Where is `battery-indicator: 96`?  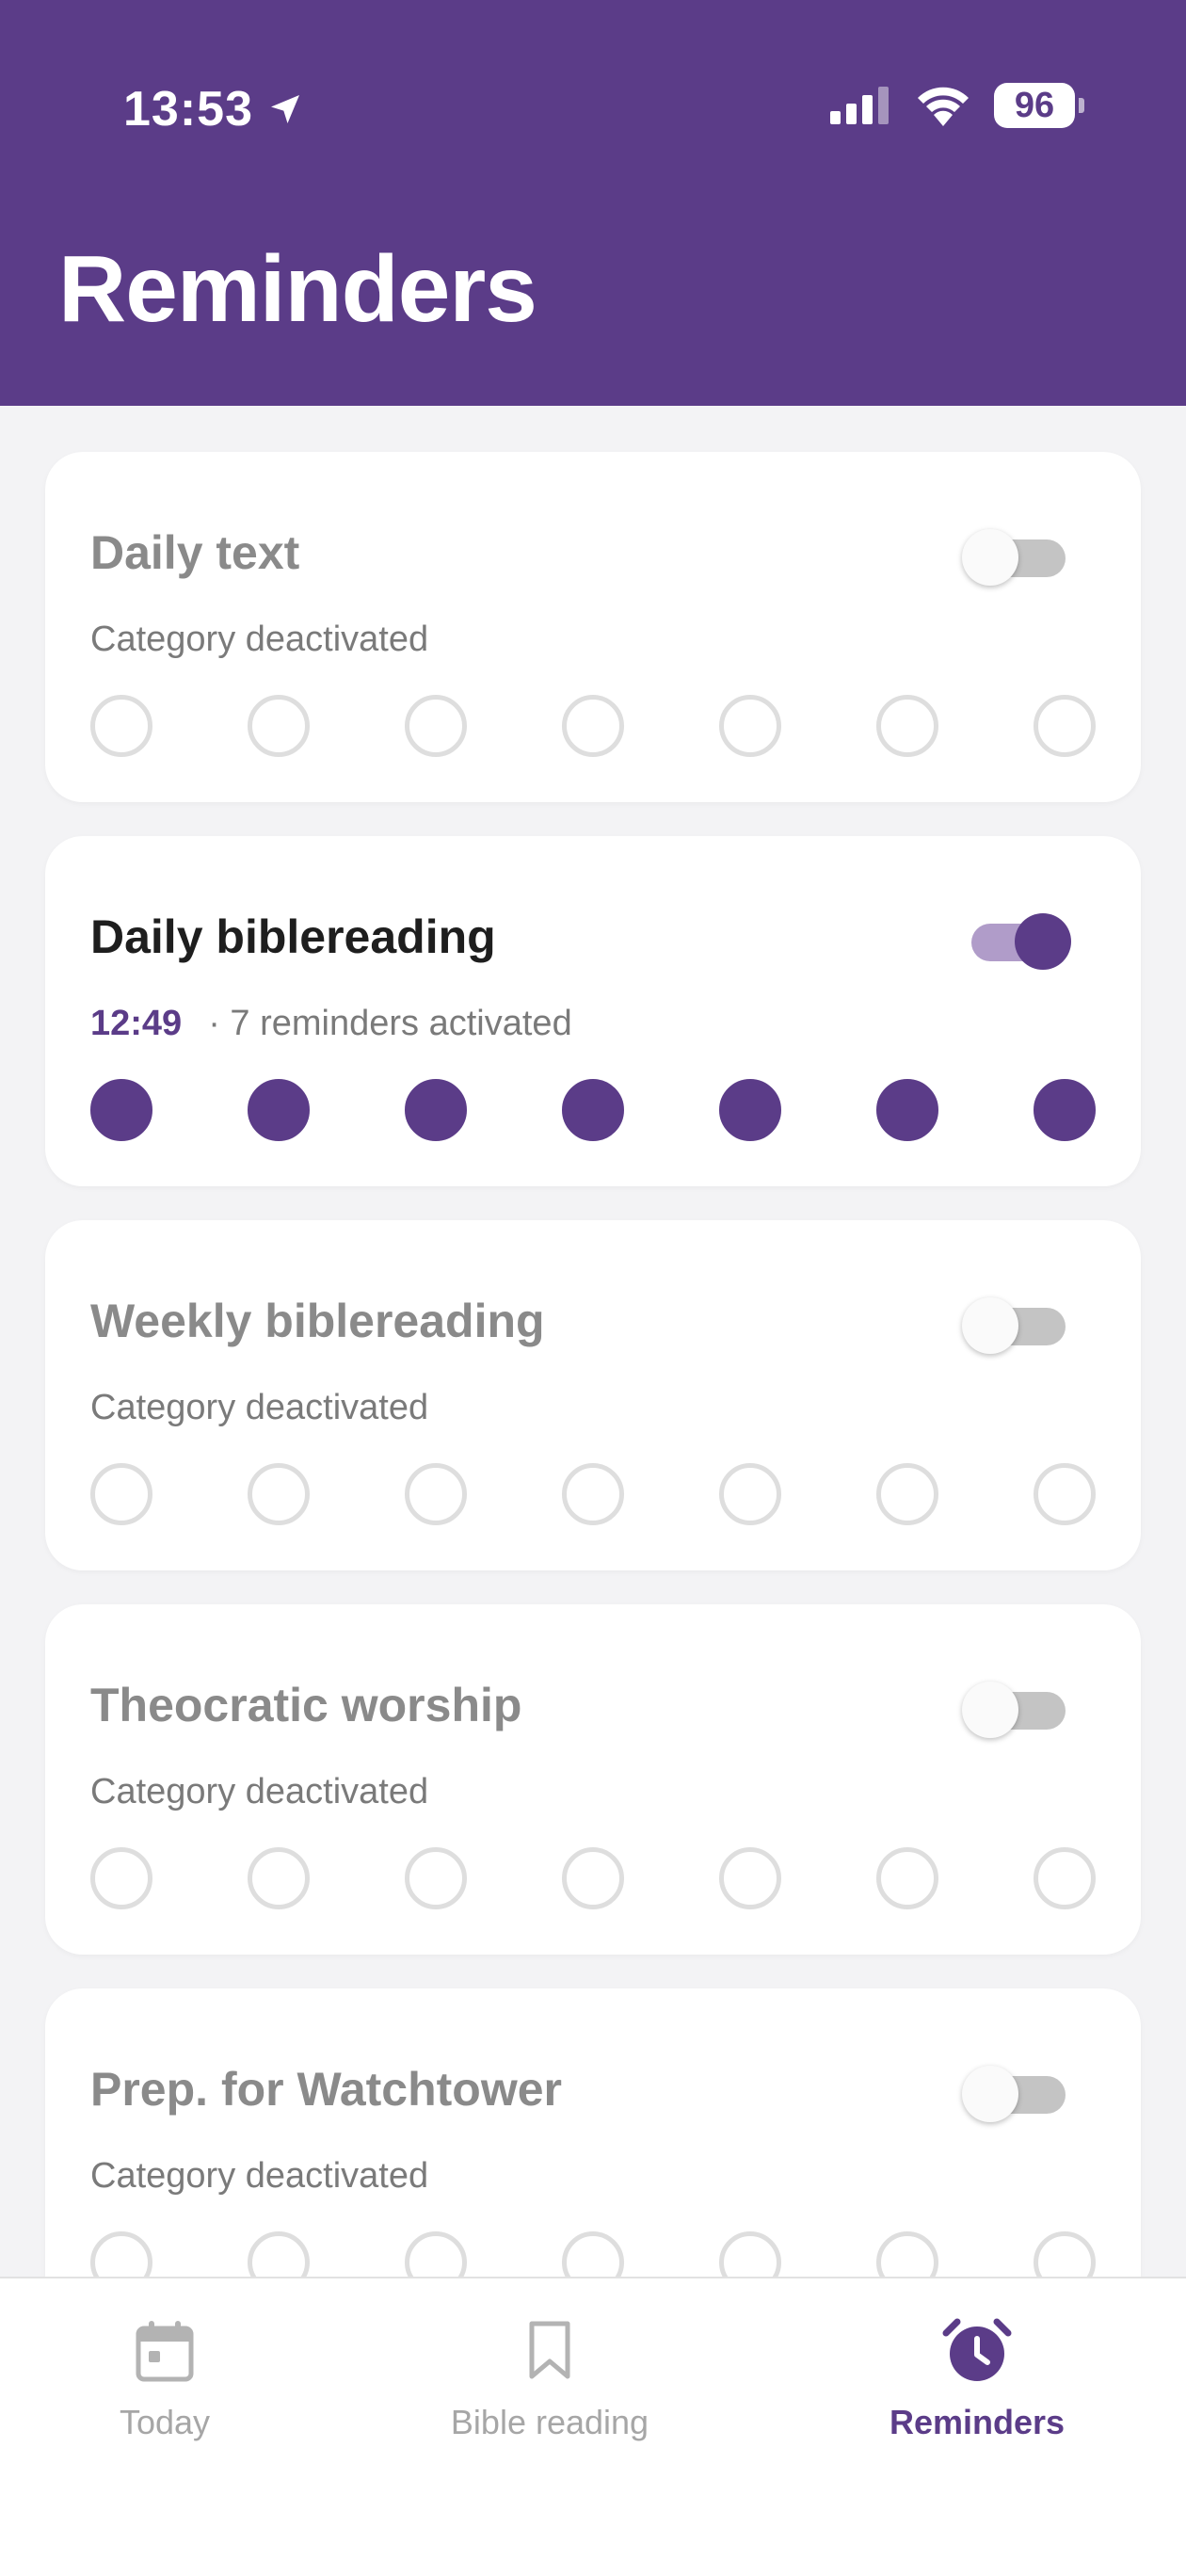 battery-indicator: 96 is located at coordinates (1039, 105).